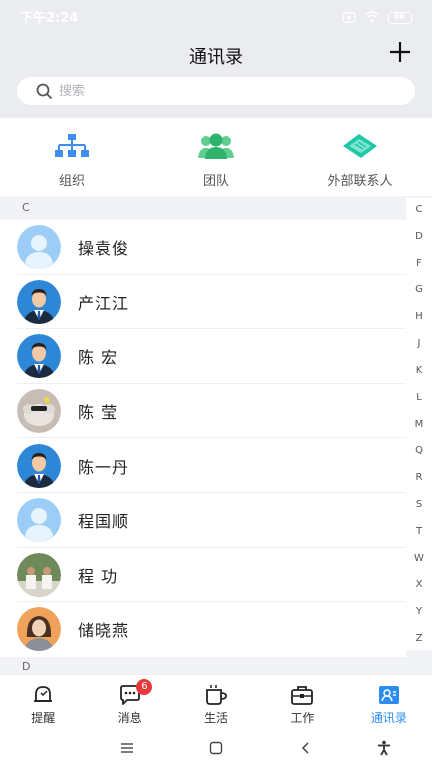 Image resolution: width=432 pixels, height=768 pixels. I want to click on search-bar, so click(216, 91).